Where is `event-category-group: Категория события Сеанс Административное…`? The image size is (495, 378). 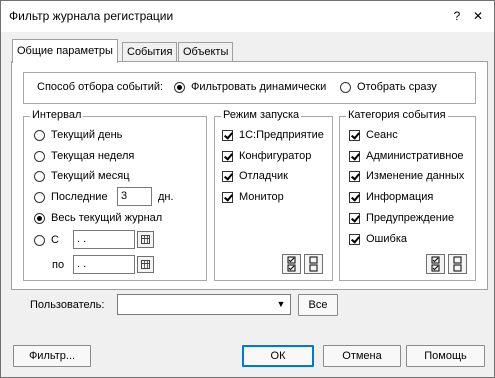
event-category-group: Категория события Сеанс Административное… is located at coordinates (407, 195).